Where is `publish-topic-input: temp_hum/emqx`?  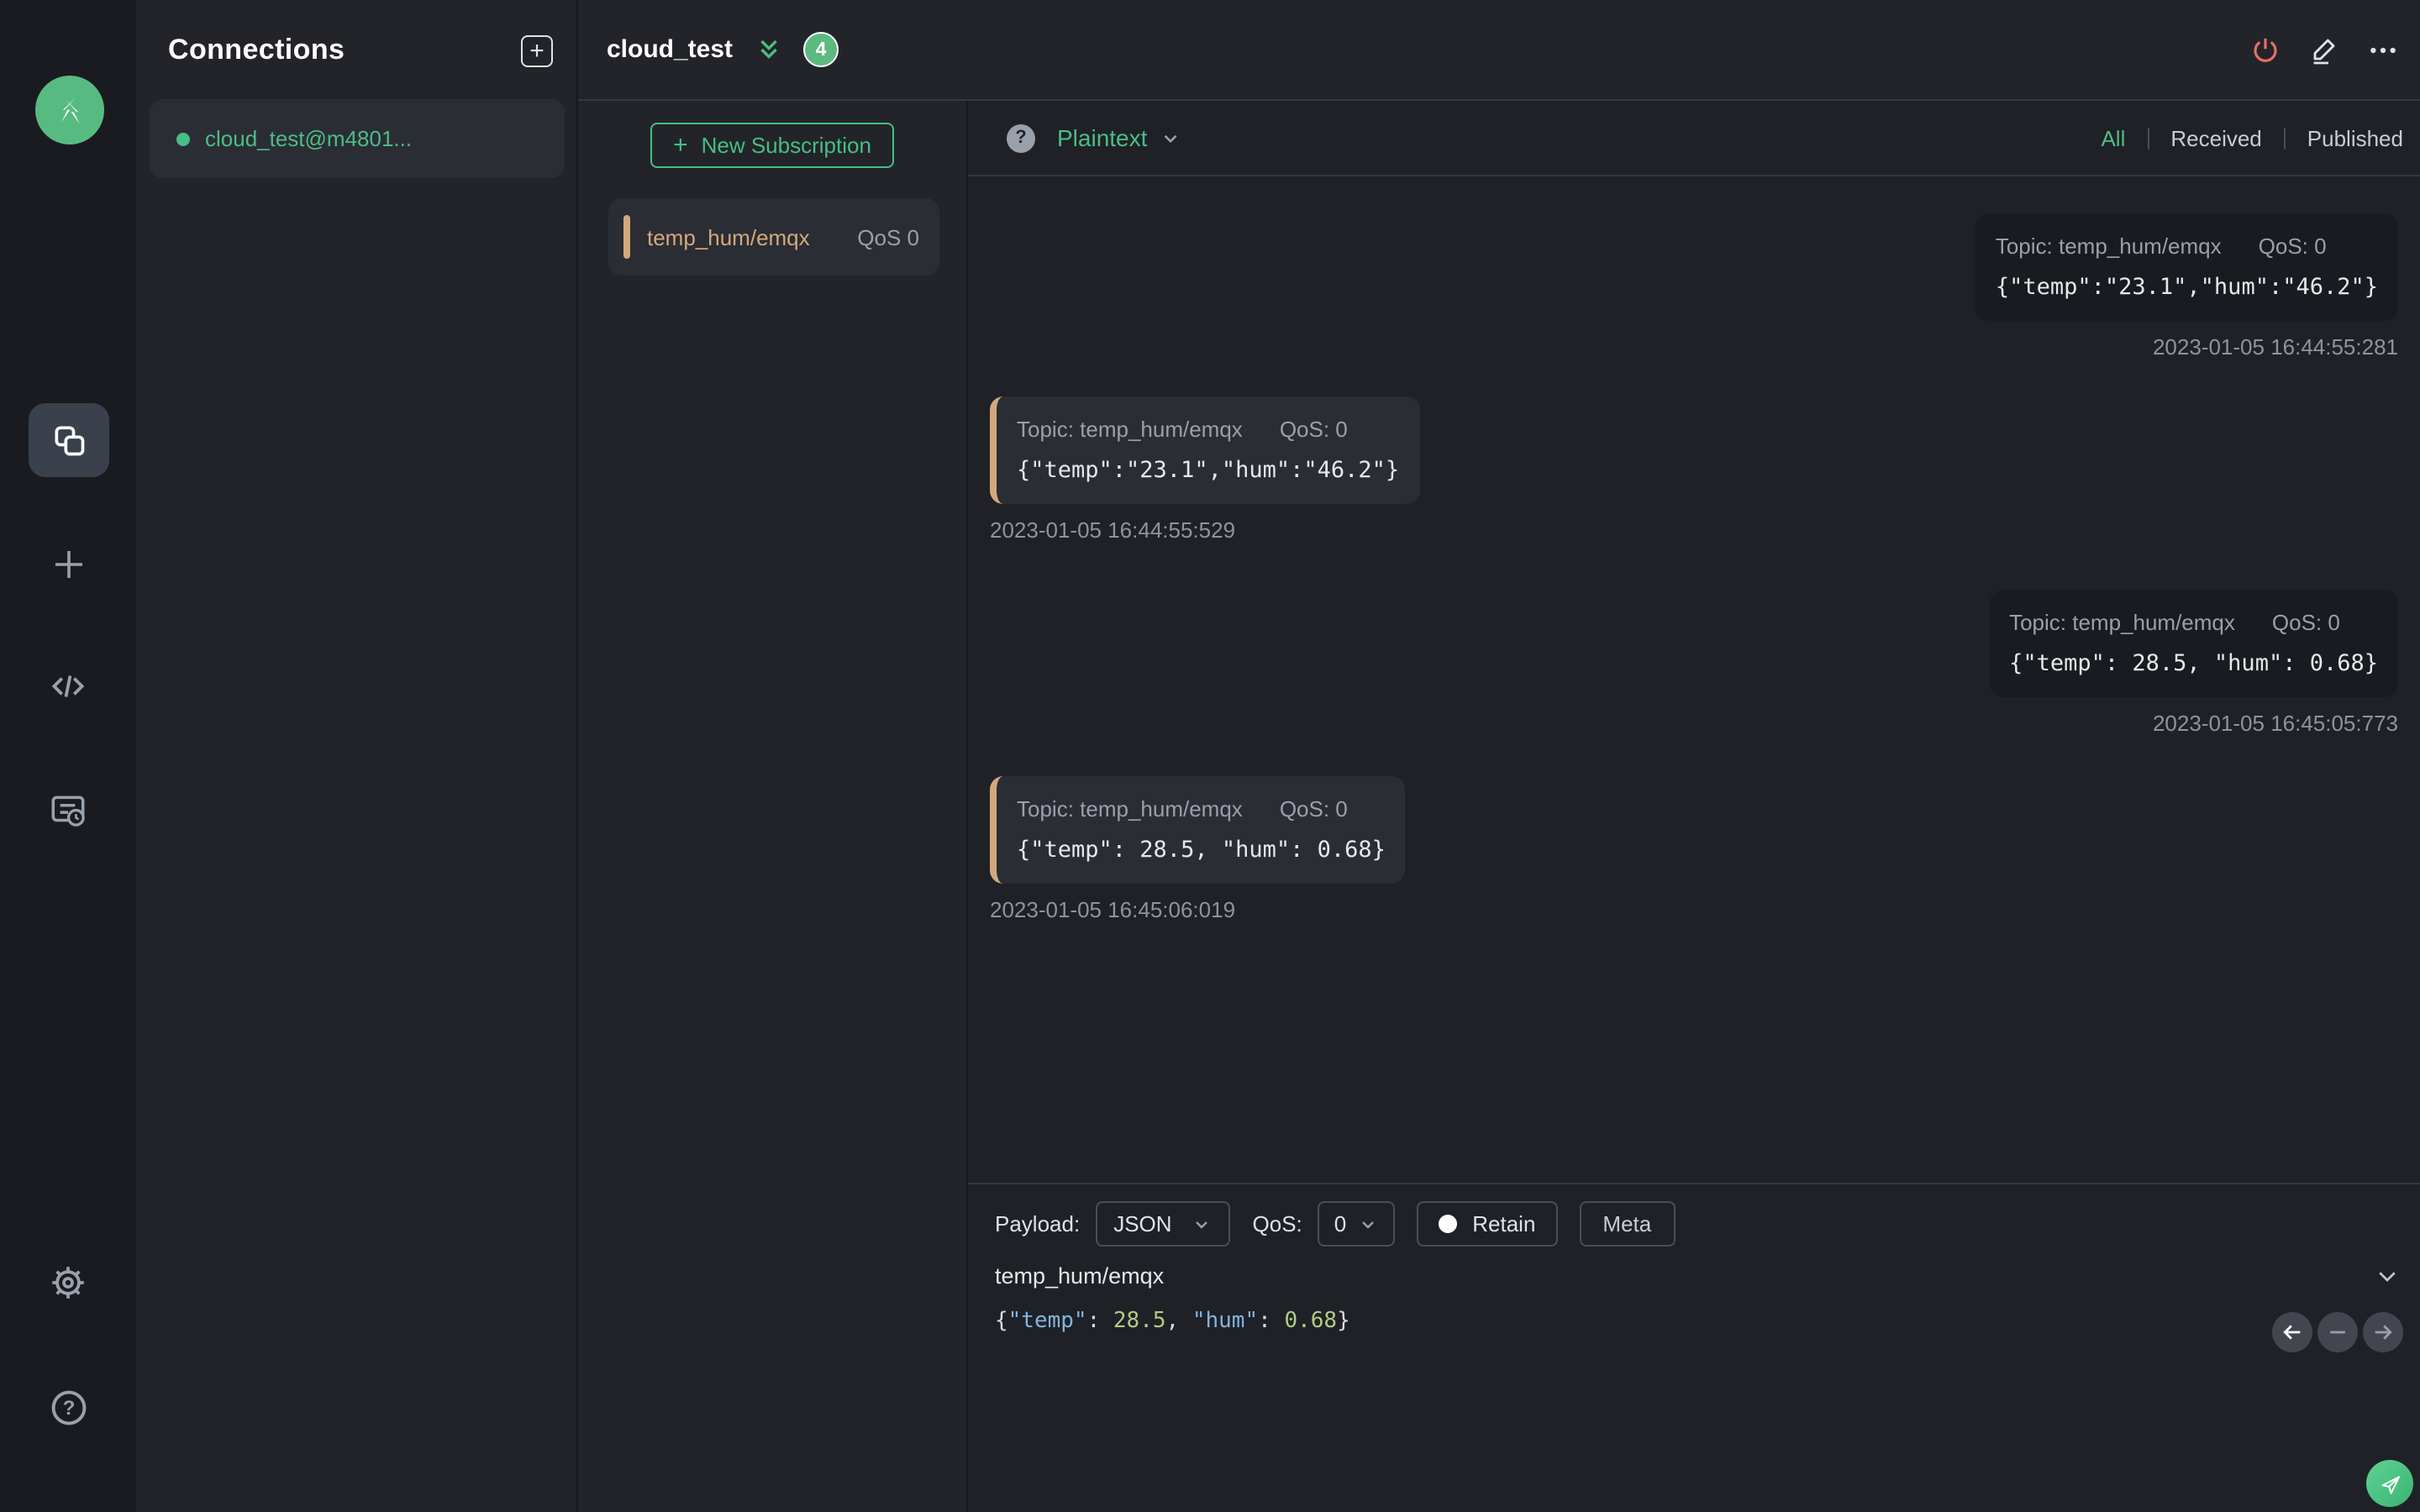 publish-topic-input: temp_hum/emqx is located at coordinates (1079, 1276).